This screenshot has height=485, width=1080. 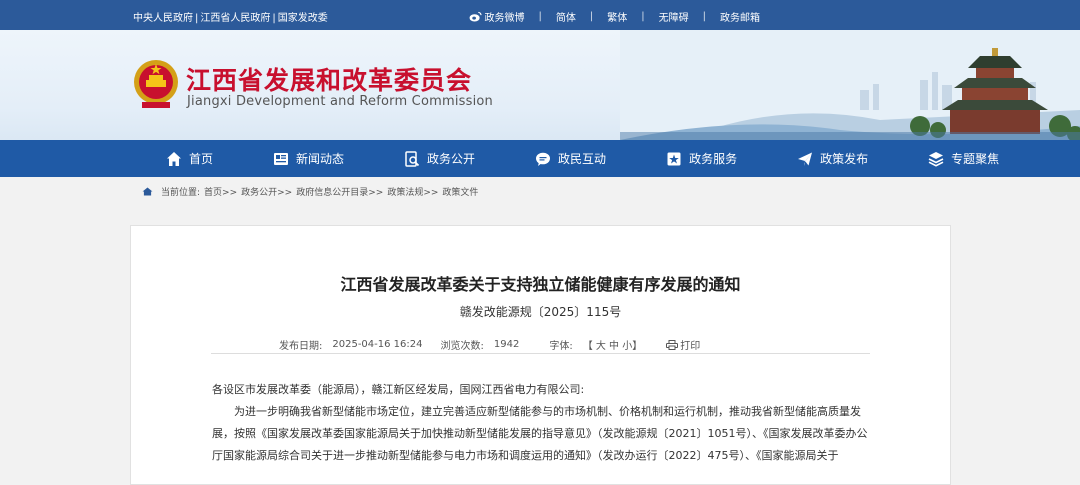 What do you see at coordinates (497, 16) in the screenshot?
I see `weibo-link: 政务微博` at bounding box center [497, 16].